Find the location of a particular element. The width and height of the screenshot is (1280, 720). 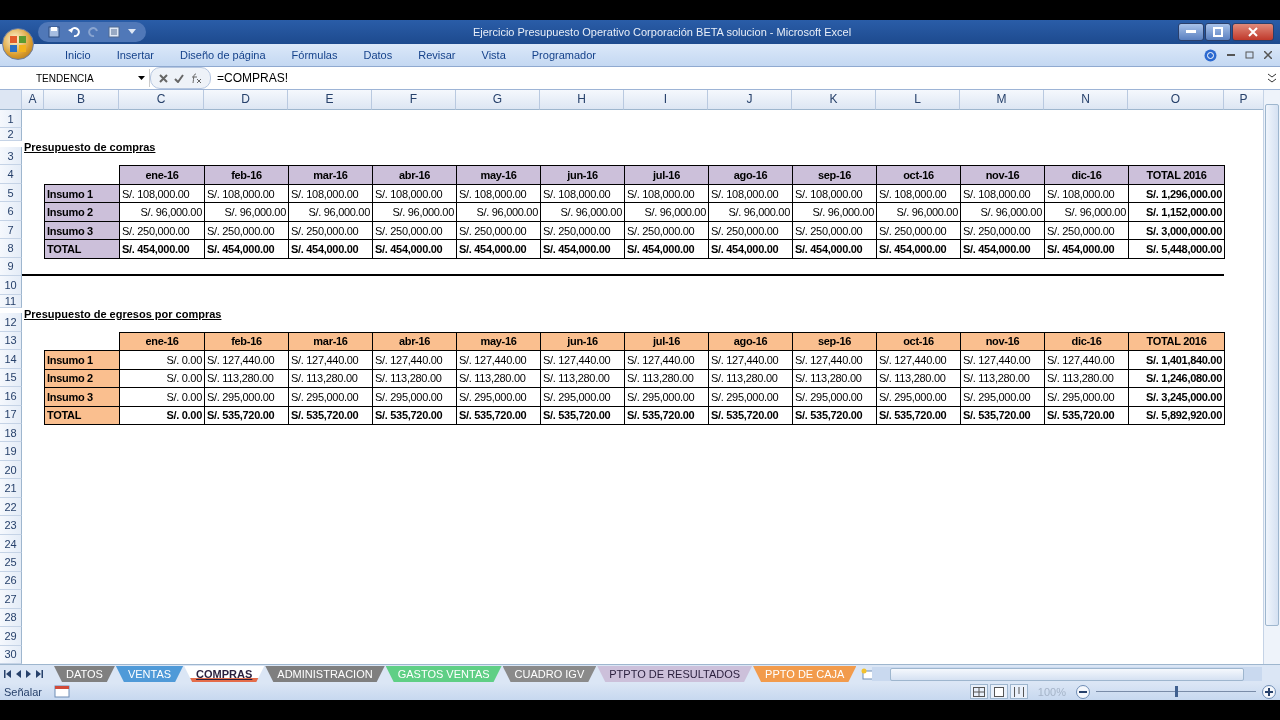

expand-icon is located at coordinates (1272, 78).